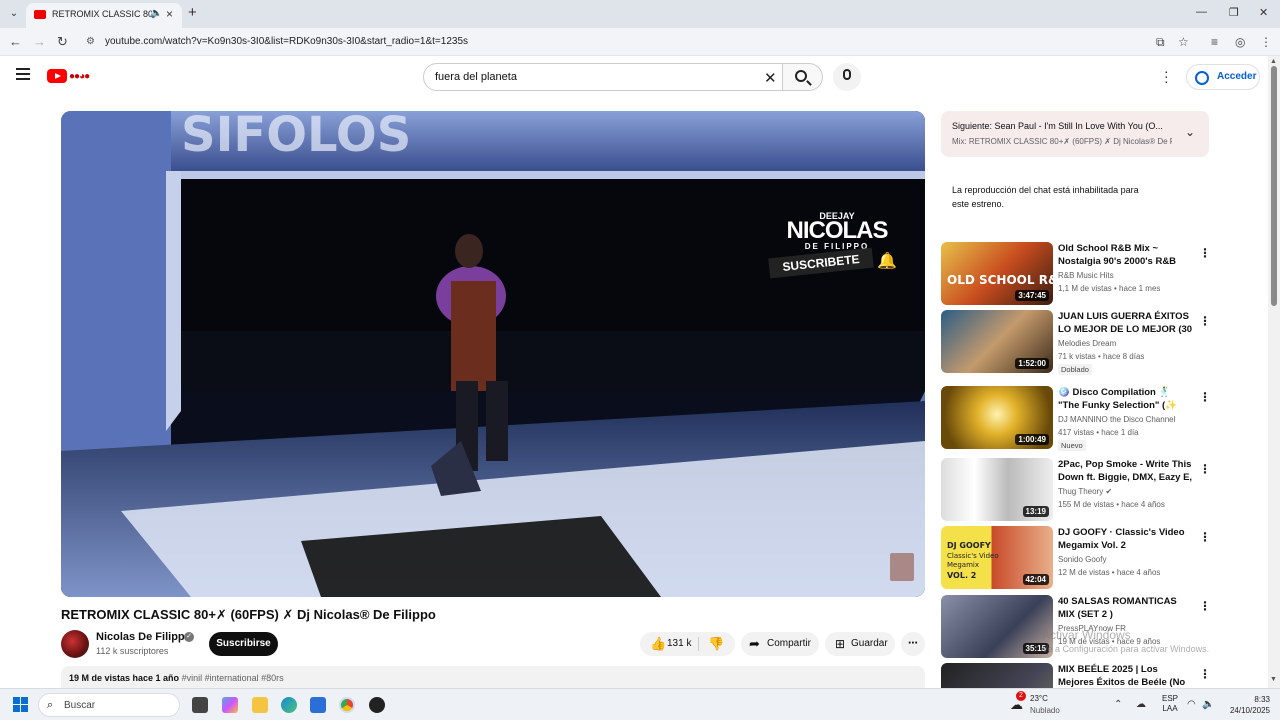  What do you see at coordinates (1116, 419) in the screenshot?
I see `recommendation-channel: DJ MANNINO the Disco Channel` at bounding box center [1116, 419].